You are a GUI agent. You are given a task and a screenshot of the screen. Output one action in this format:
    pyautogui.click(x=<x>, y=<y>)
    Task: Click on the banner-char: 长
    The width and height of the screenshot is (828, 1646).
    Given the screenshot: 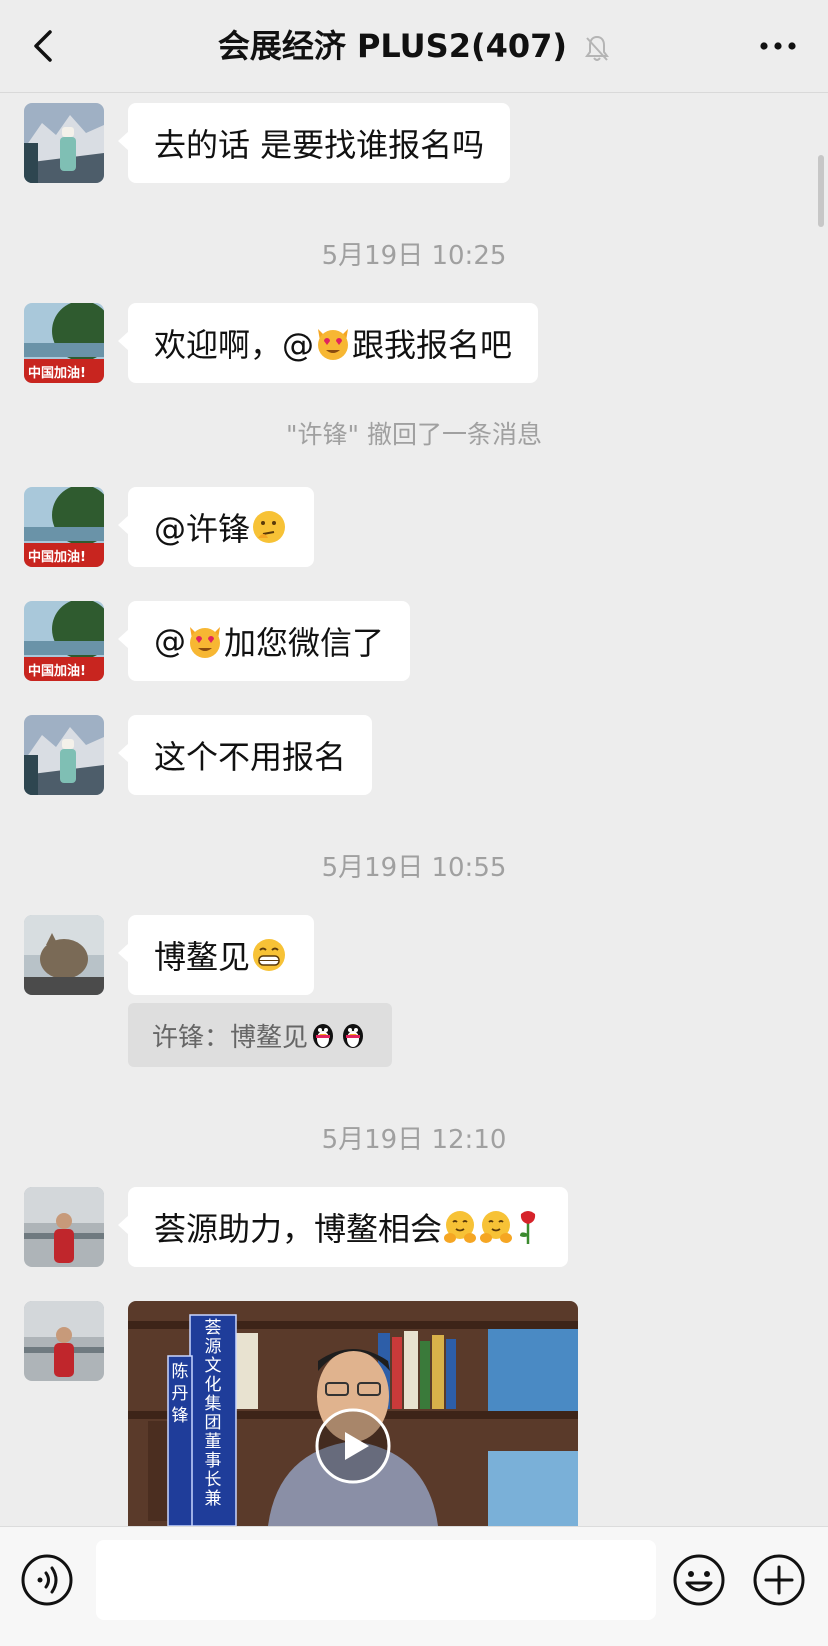 What is the action you would take?
    pyautogui.click(x=213, y=1480)
    